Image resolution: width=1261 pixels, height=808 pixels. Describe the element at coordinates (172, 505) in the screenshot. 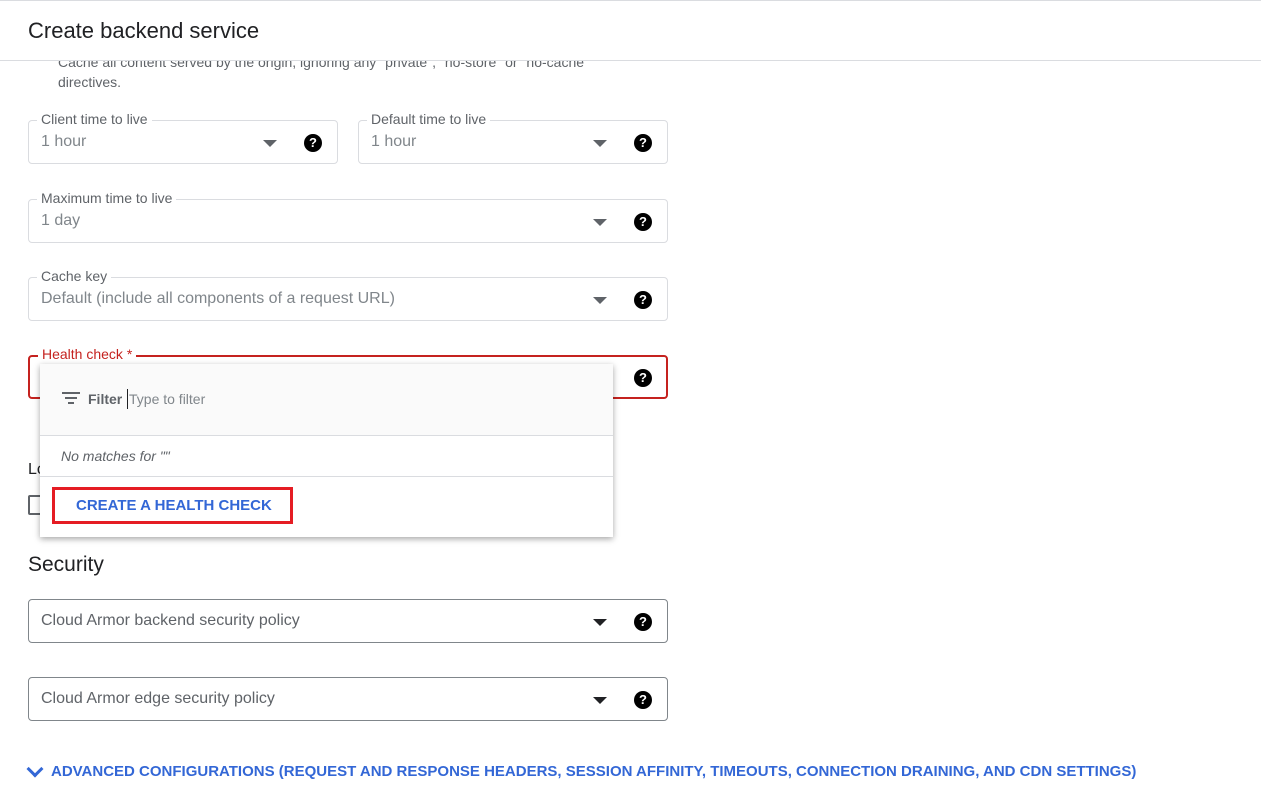

I see `create-health-check-button: CREATE A HEALTH CHECK` at that location.